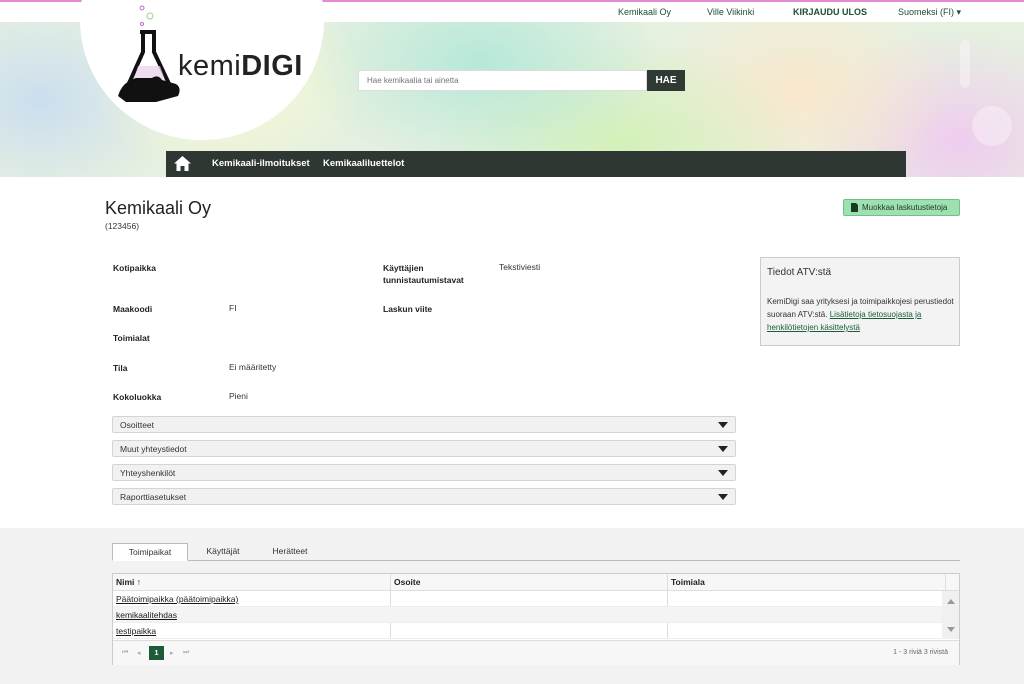 The width and height of the screenshot is (1024, 684). What do you see at coordinates (136, 631) in the screenshot?
I see `location-link: testipaikka` at bounding box center [136, 631].